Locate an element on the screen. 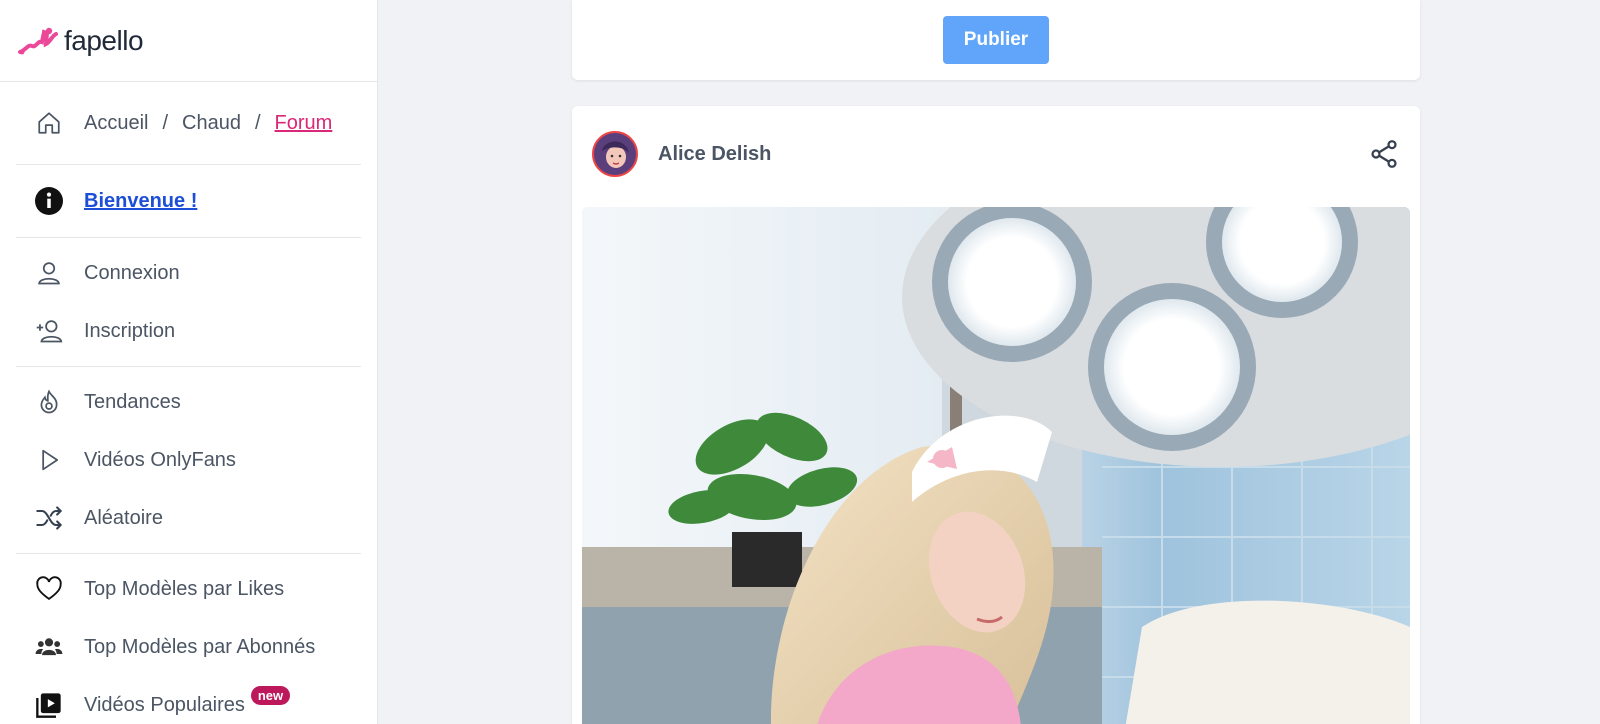 The height and width of the screenshot is (724, 1600). welcome-label: Bienvenue ! is located at coordinates (141, 200).